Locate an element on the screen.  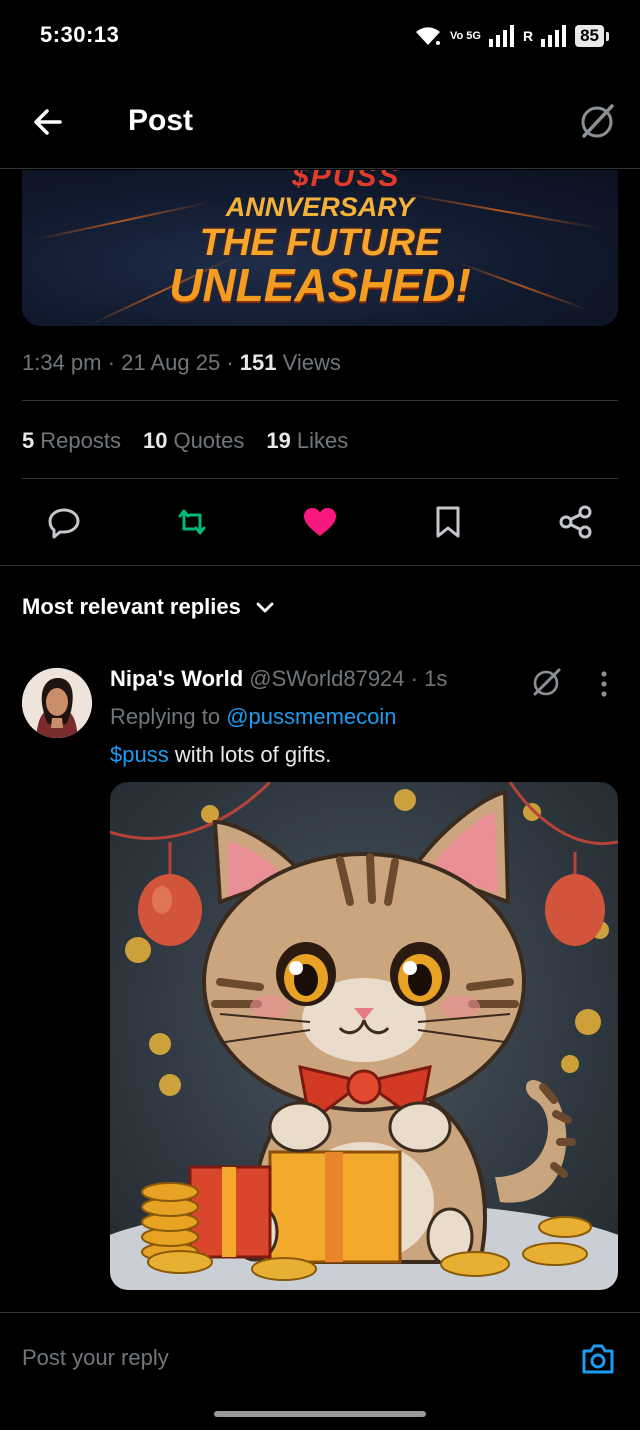
top-app-bar: Post is located at coordinates (320, 120).